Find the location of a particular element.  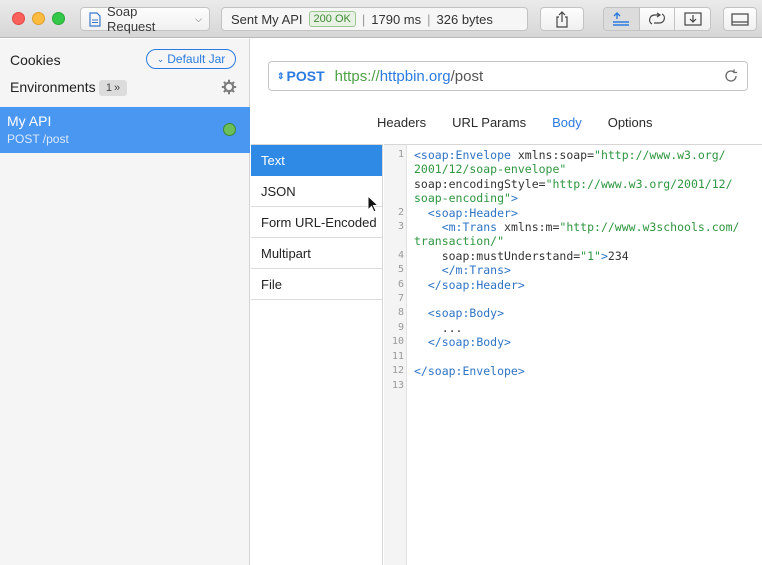

cookies-label: Cookies is located at coordinates (35, 60).